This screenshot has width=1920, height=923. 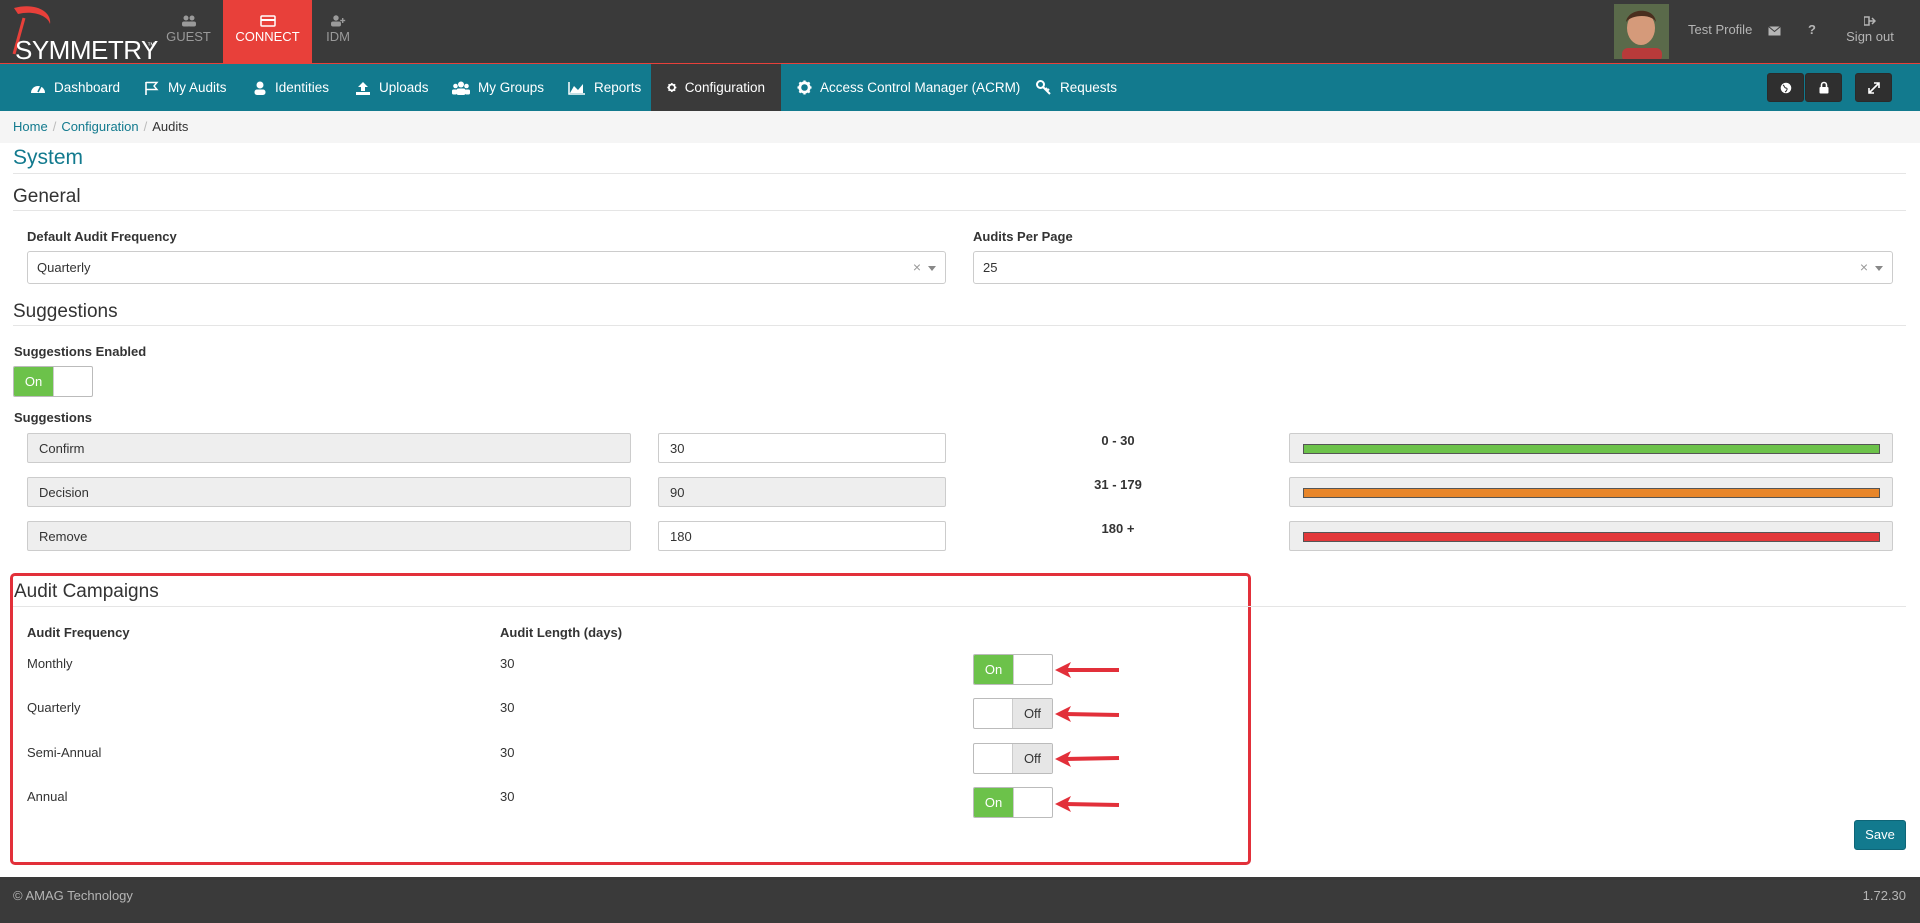 What do you see at coordinates (47, 796) in the screenshot?
I see `campaign-frequency-annual: Annual` at bounding box center [47, 796].